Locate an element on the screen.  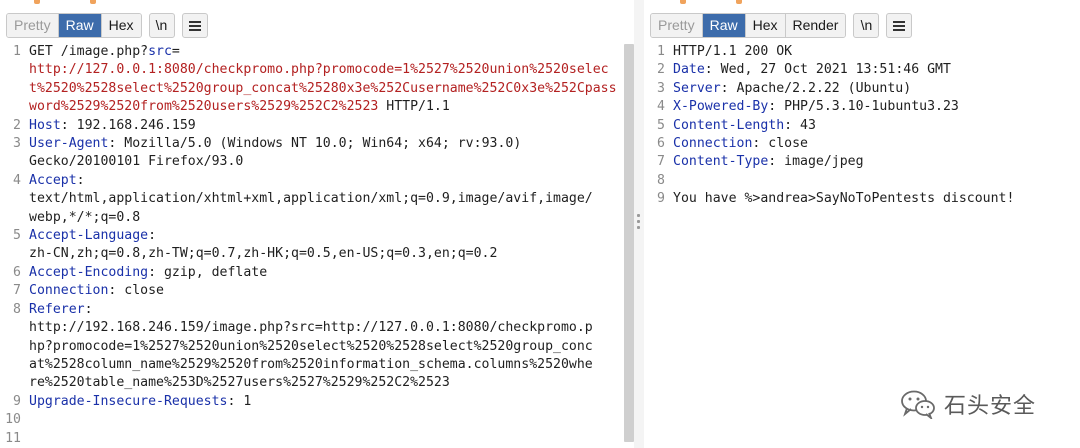
header-name: Upgrade-Insecure-Requests is located at coordinates (128, 401).